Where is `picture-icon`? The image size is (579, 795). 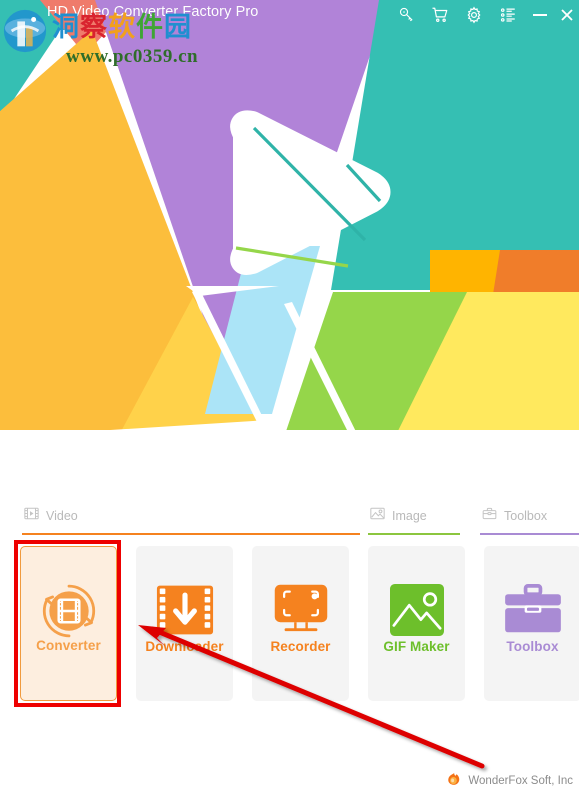 picture-icon is located at coordinates (377, 516).